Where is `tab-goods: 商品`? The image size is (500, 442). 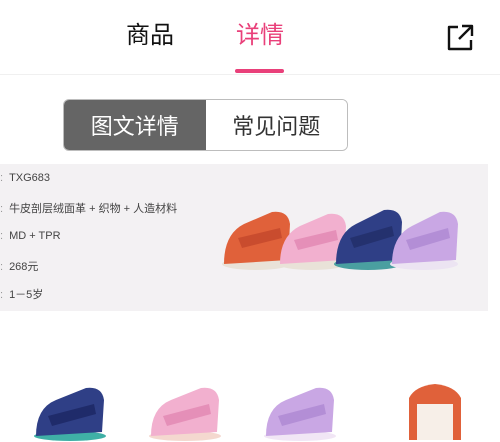 tab-goods: 商品 is located at coordinates (150, 35).